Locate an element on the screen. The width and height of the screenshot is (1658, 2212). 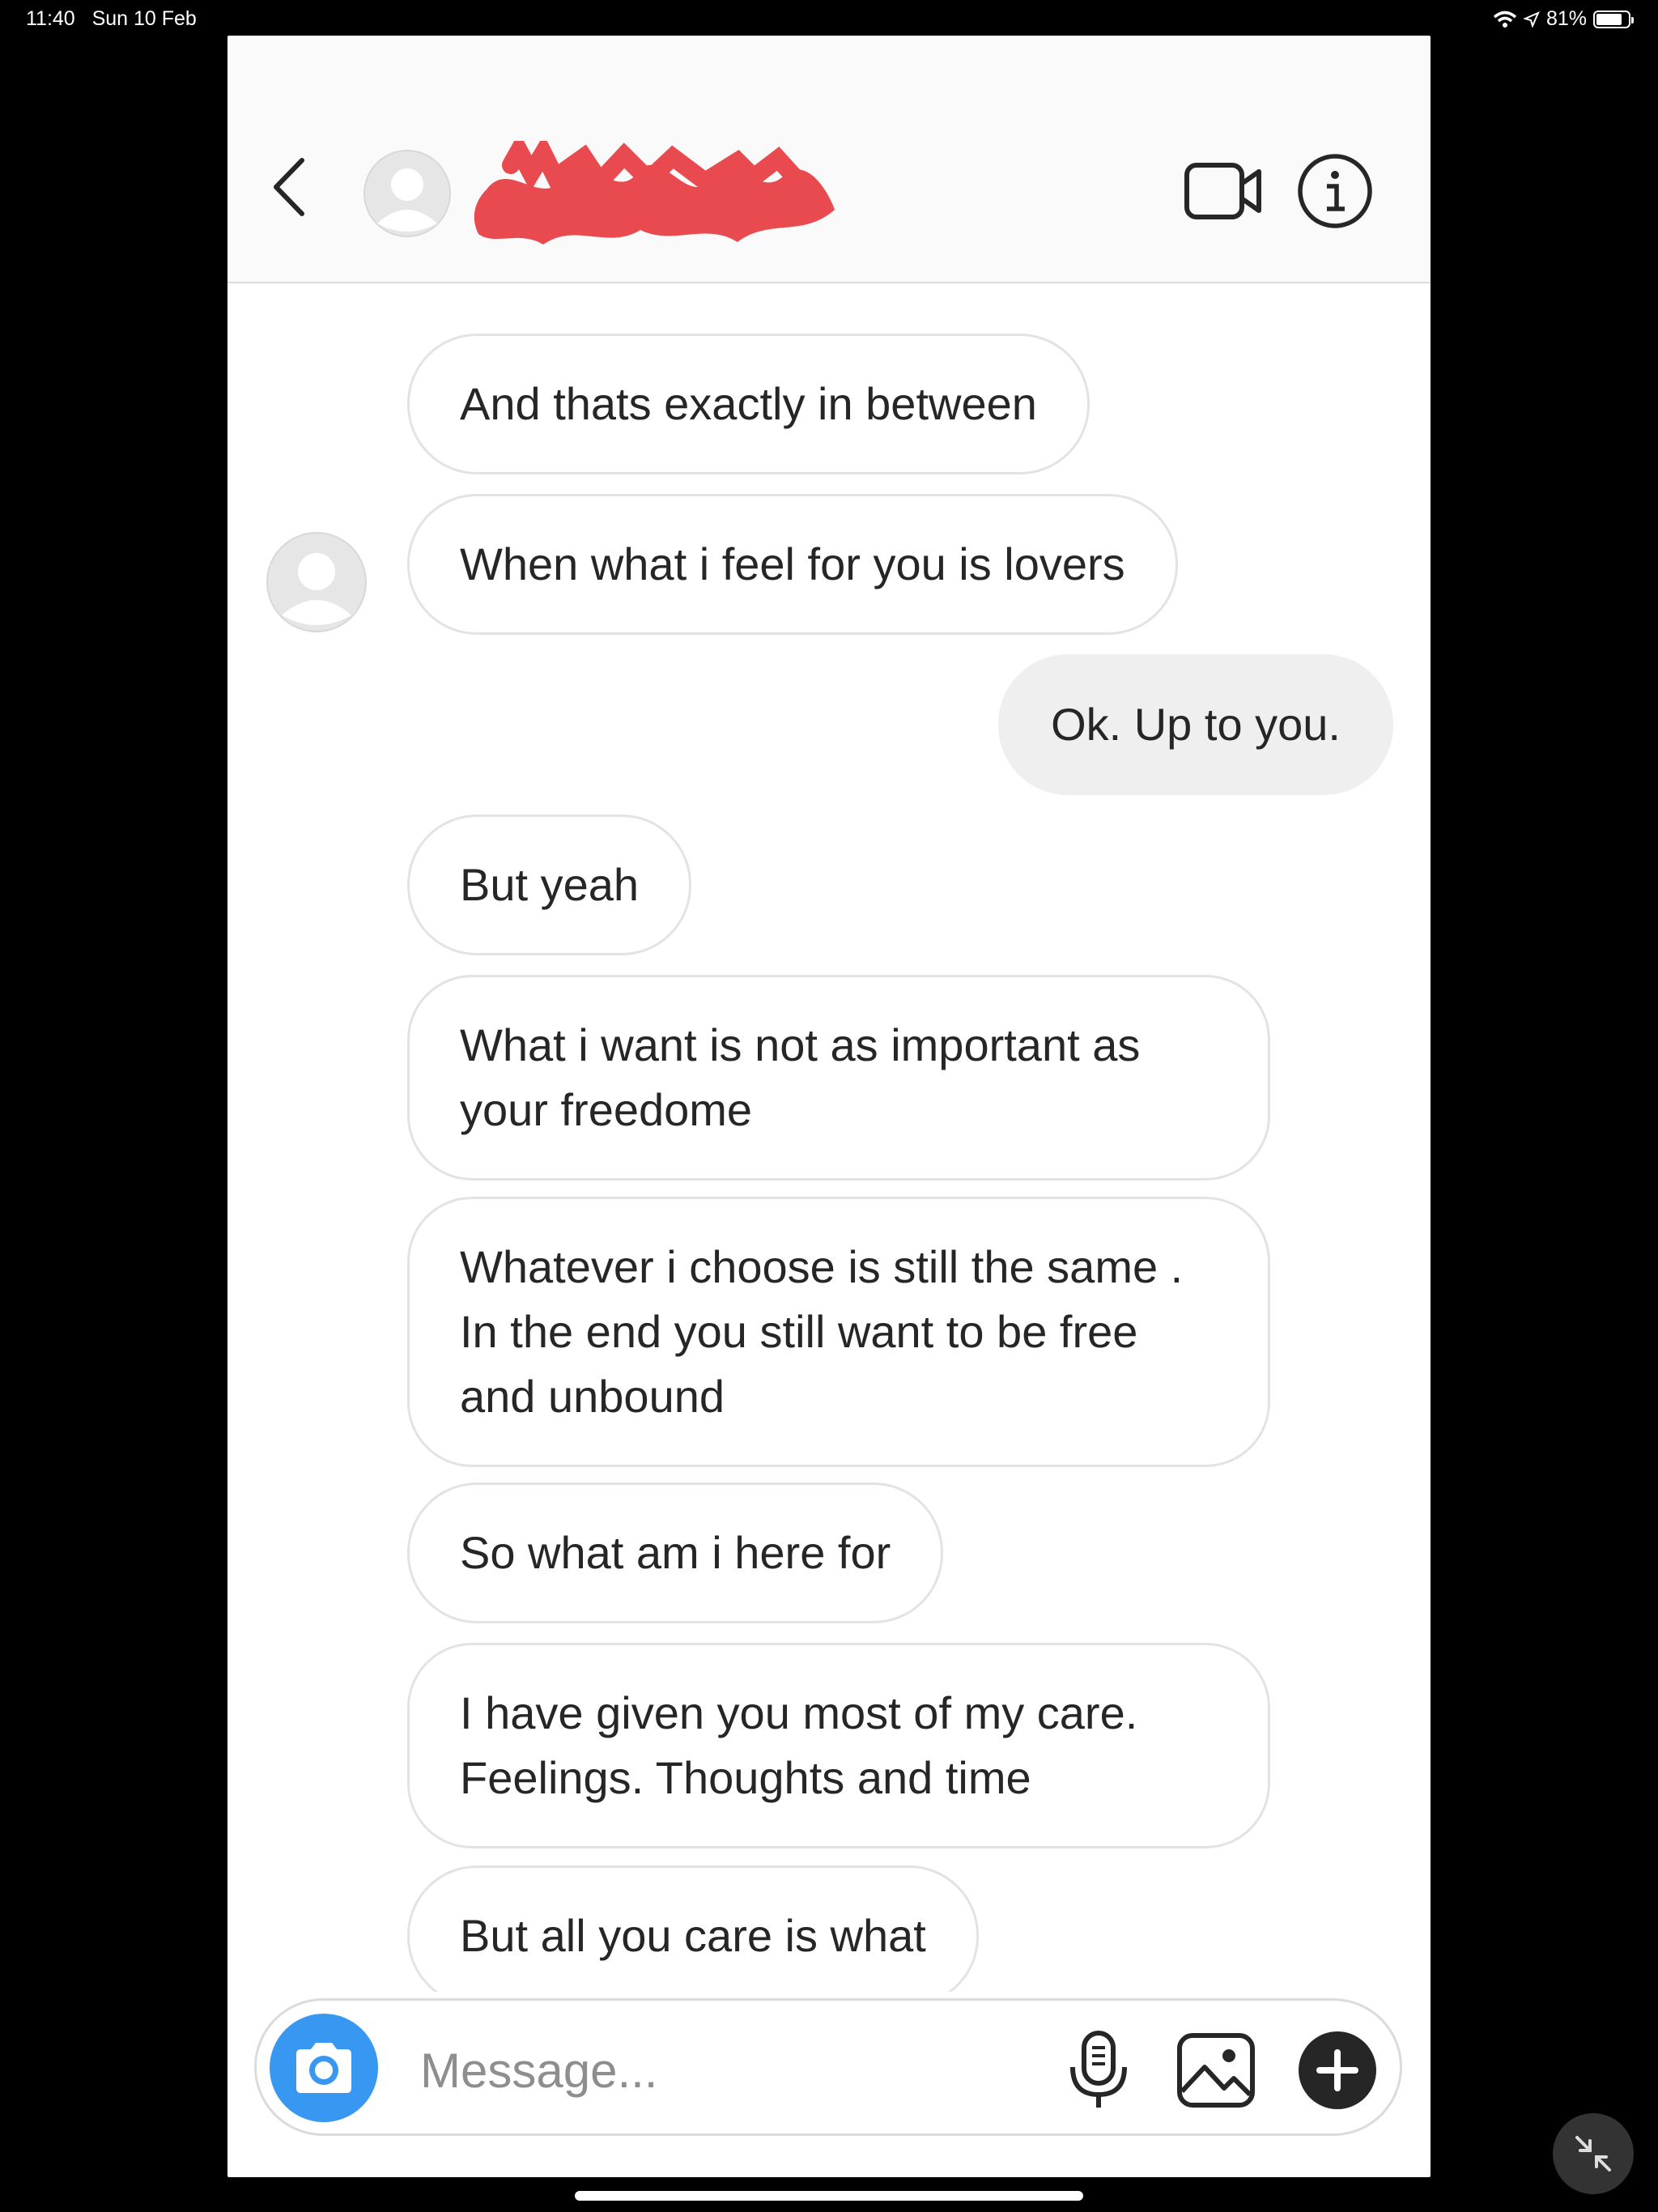
message-bubble: But all you care is what is located at coordinates (693, 1929).